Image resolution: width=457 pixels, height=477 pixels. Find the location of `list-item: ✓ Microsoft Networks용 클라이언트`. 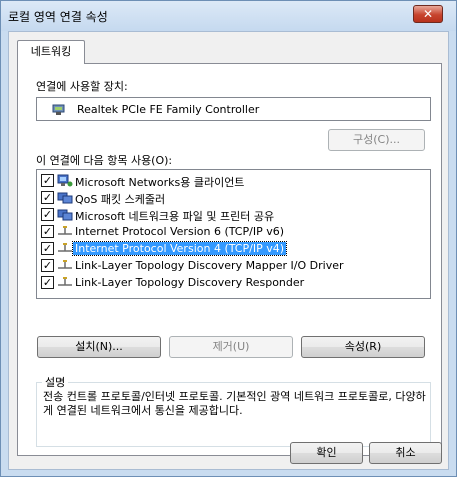

list-item: ✓ Microsoft Networks용 클라이언트 is located at coordinates (233, 180).